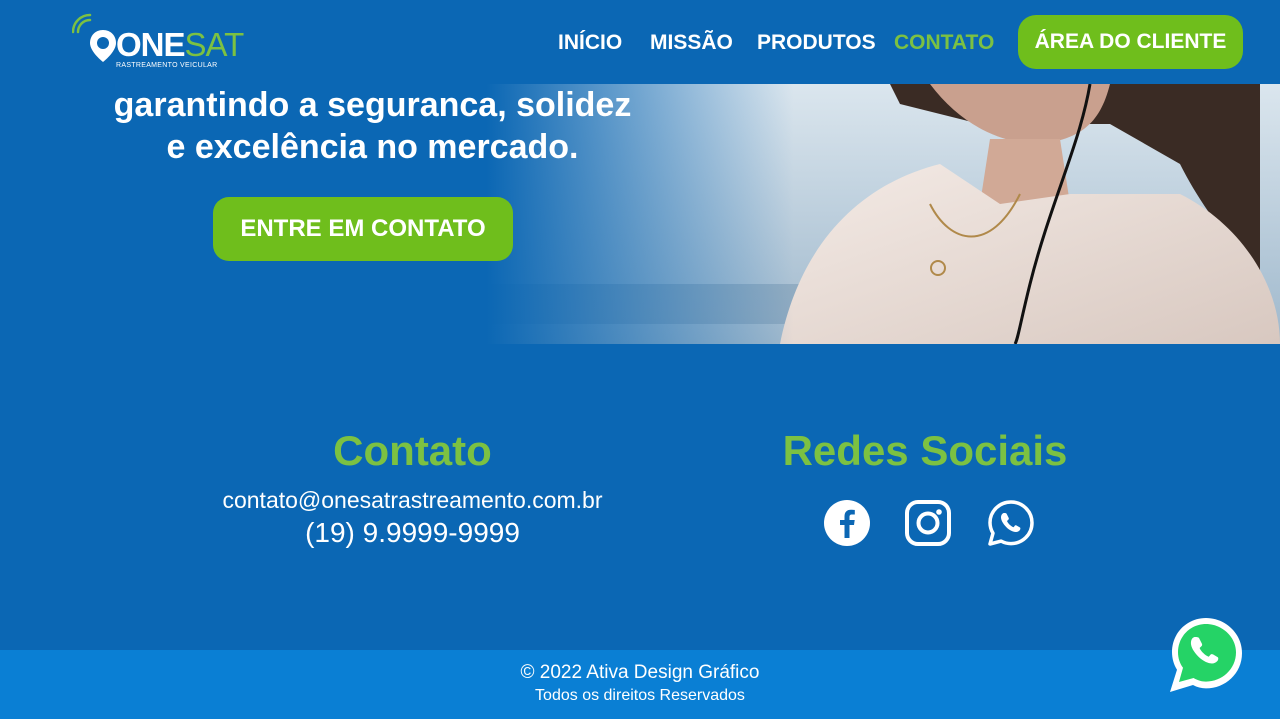 Image resolution: width=1280 pixels, height=719 pixels. What do you see at coordinates (1011, 523) in the screenshot?
I see `whatsapp-icon` at bounding box center [1011, 523].